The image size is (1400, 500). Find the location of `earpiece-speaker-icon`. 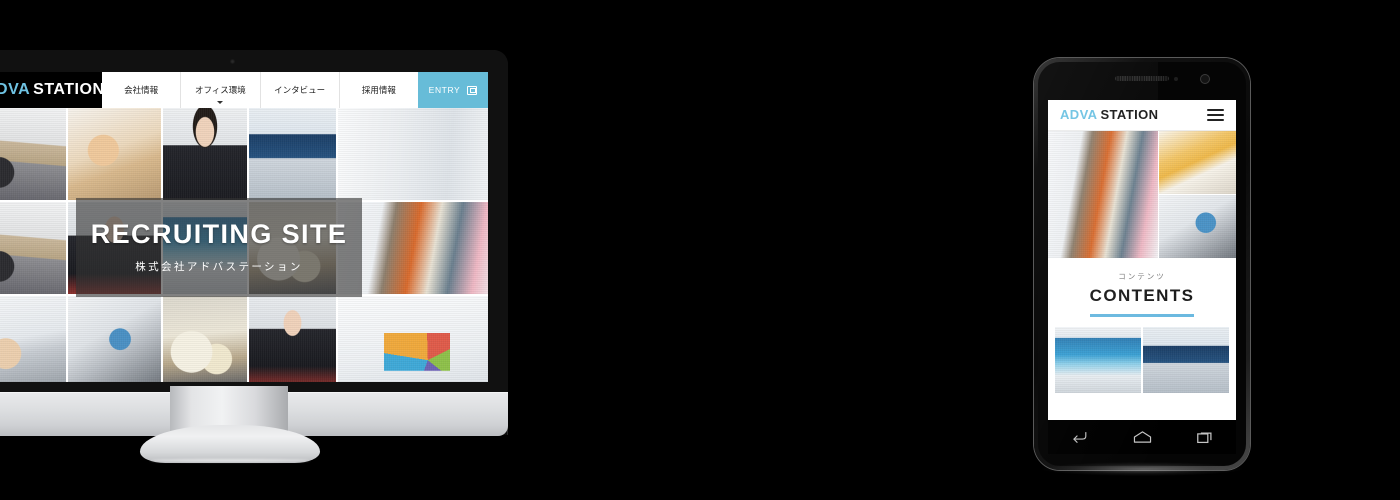

earpiece-speaker-icon is located at coordinates (1142, 78).